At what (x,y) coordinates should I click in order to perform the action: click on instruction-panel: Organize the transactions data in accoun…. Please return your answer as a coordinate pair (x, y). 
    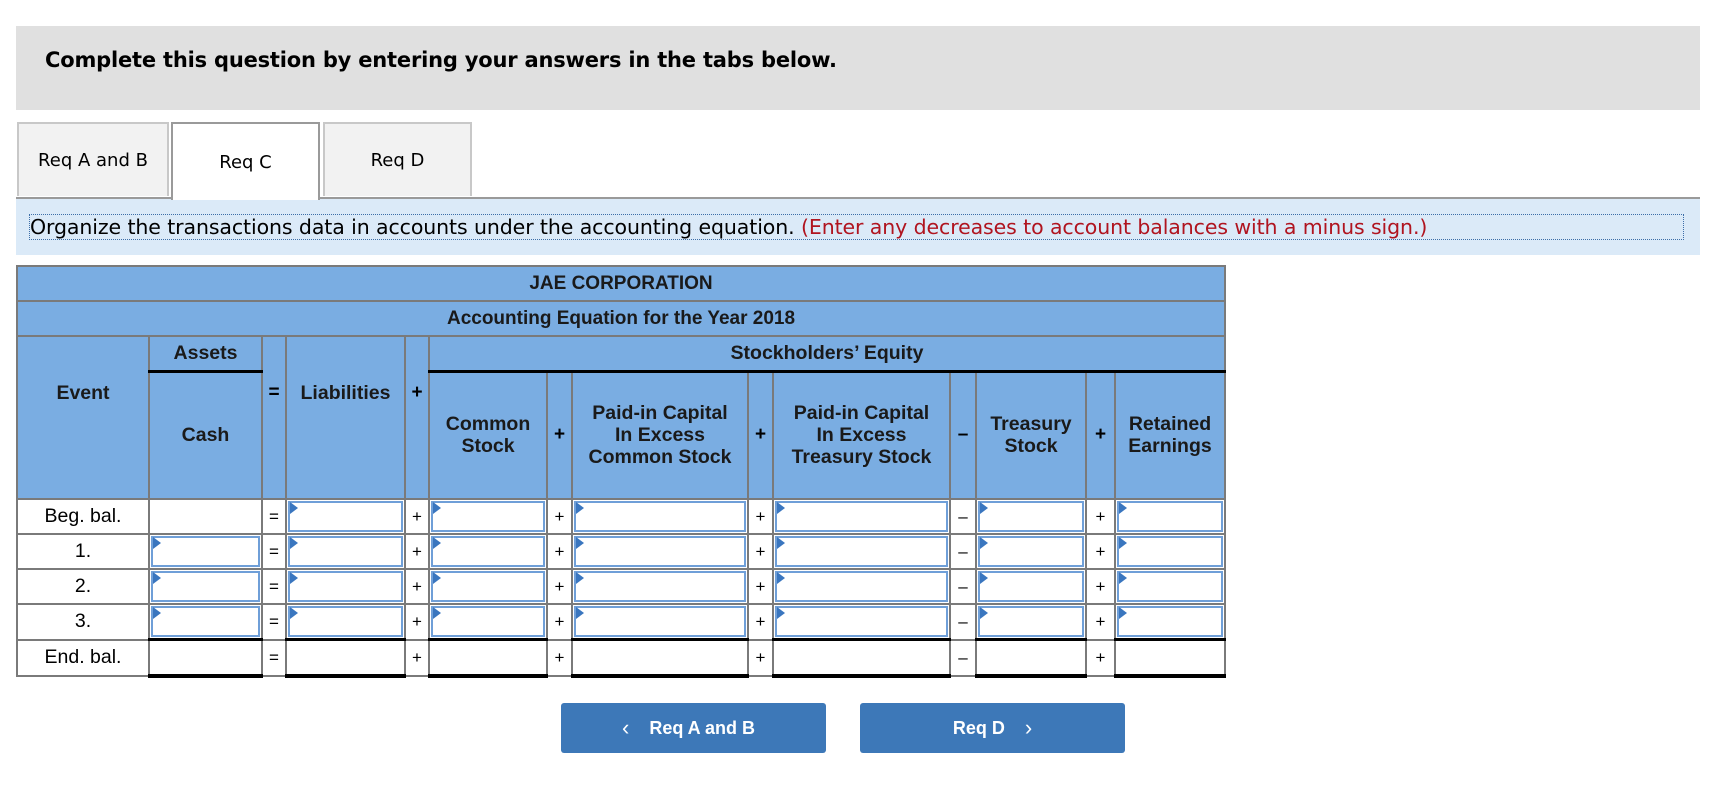
    Looking at the image, I should click on (858, 227).